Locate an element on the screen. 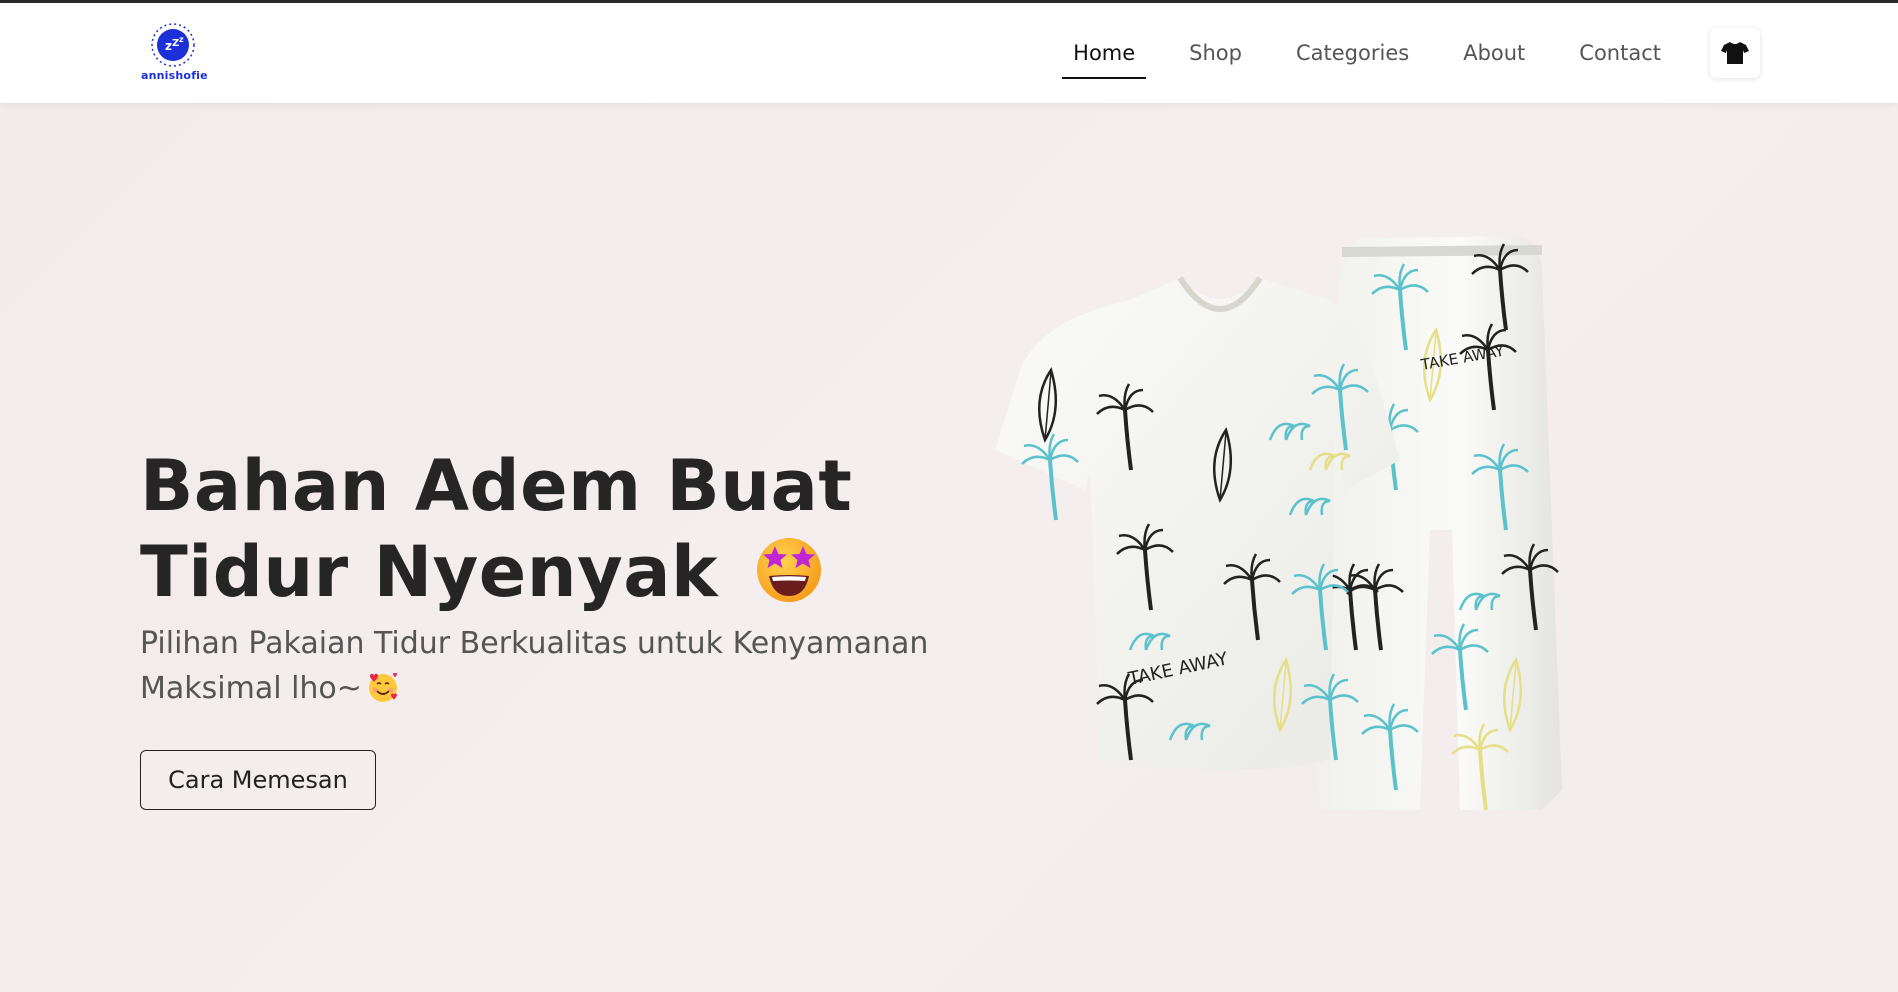 Image resolution: width=1898 pixels, height=992 pixels. hero-title: Bahan Adem Buat Tidur Nyenyak is located at coordinates (520, 529).